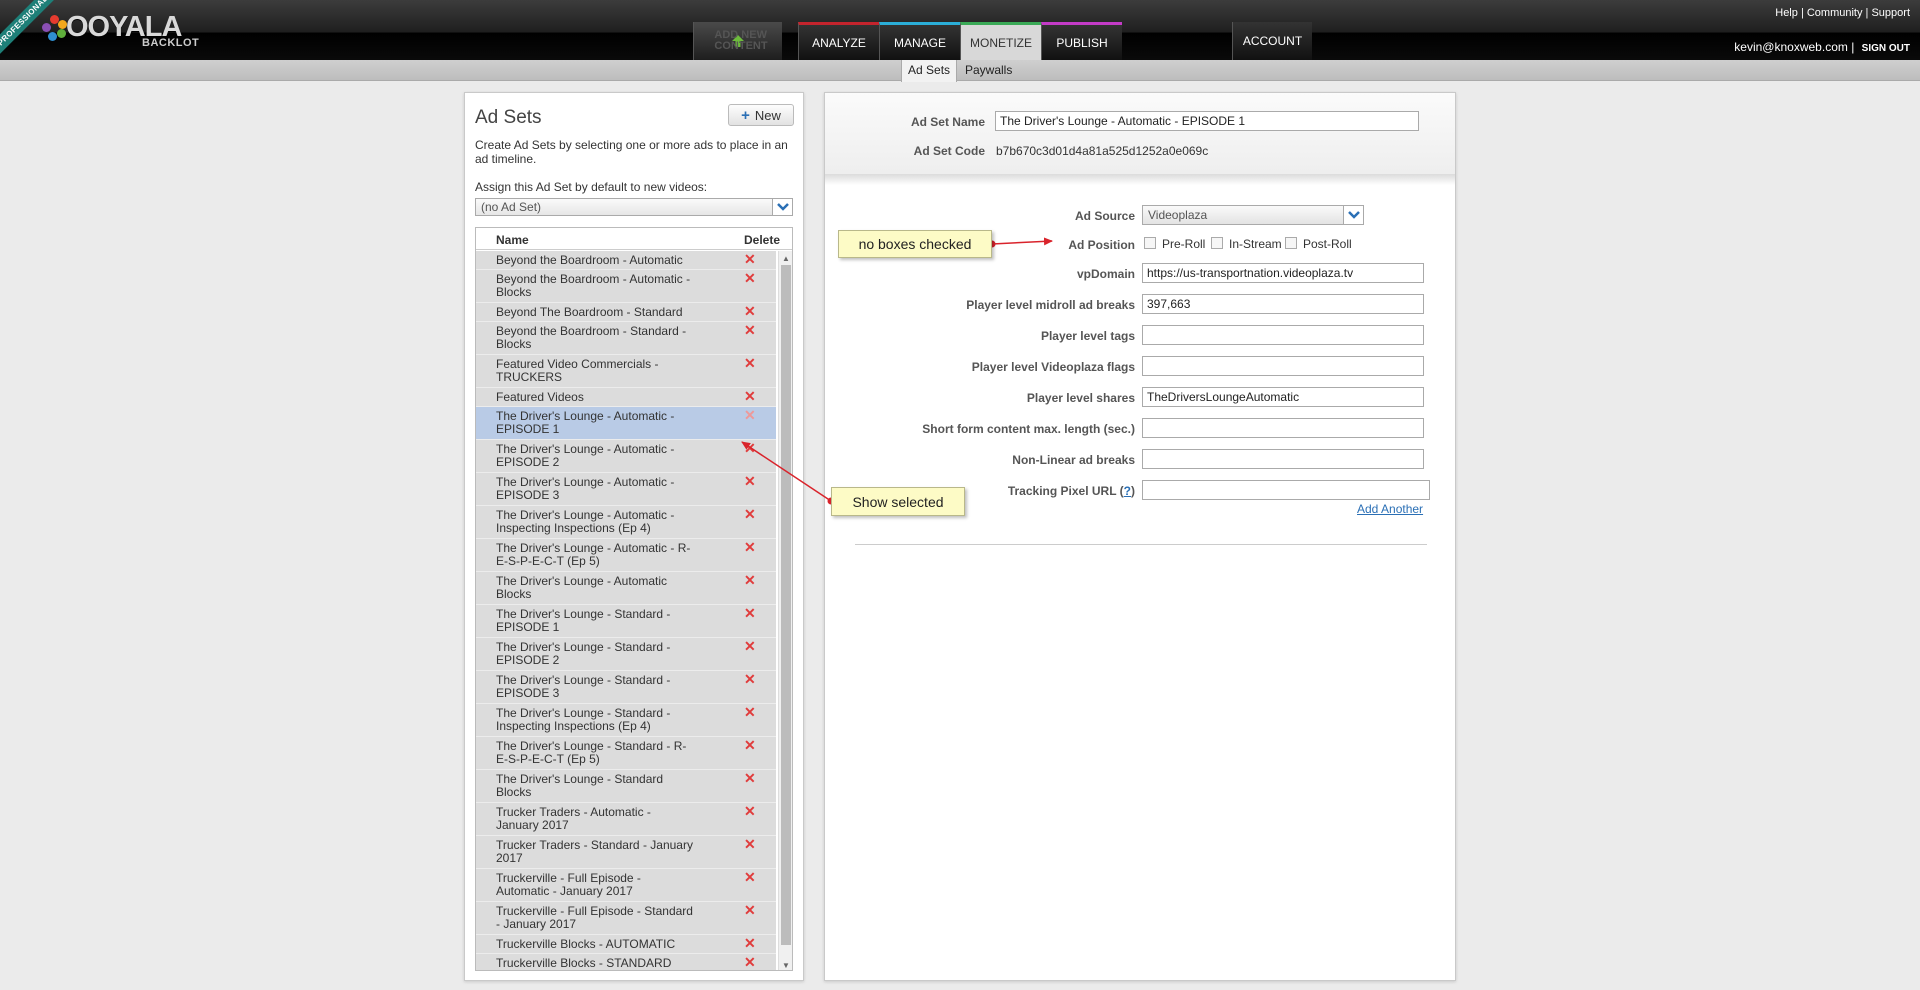  I want to click on ad-set-name-input, so click(1207, 121).